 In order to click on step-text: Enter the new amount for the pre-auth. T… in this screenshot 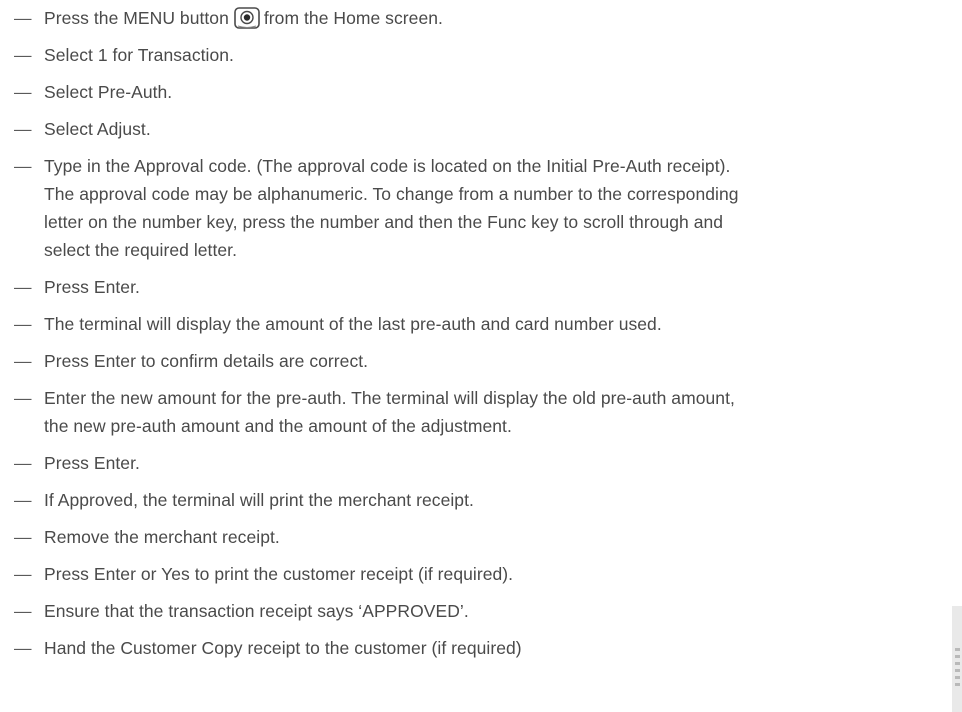, I will do `click(494, 412)`.